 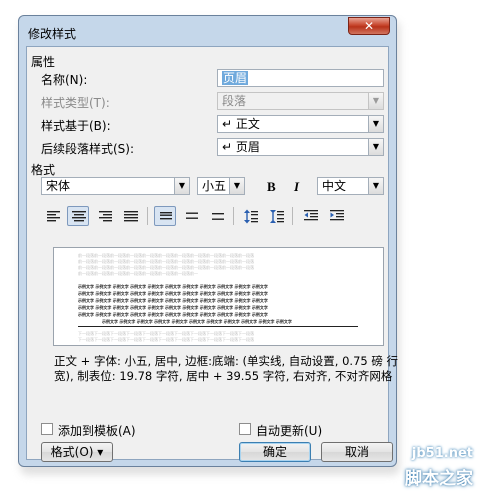 I want to click on align-left-button, so click(x=53, y=216).